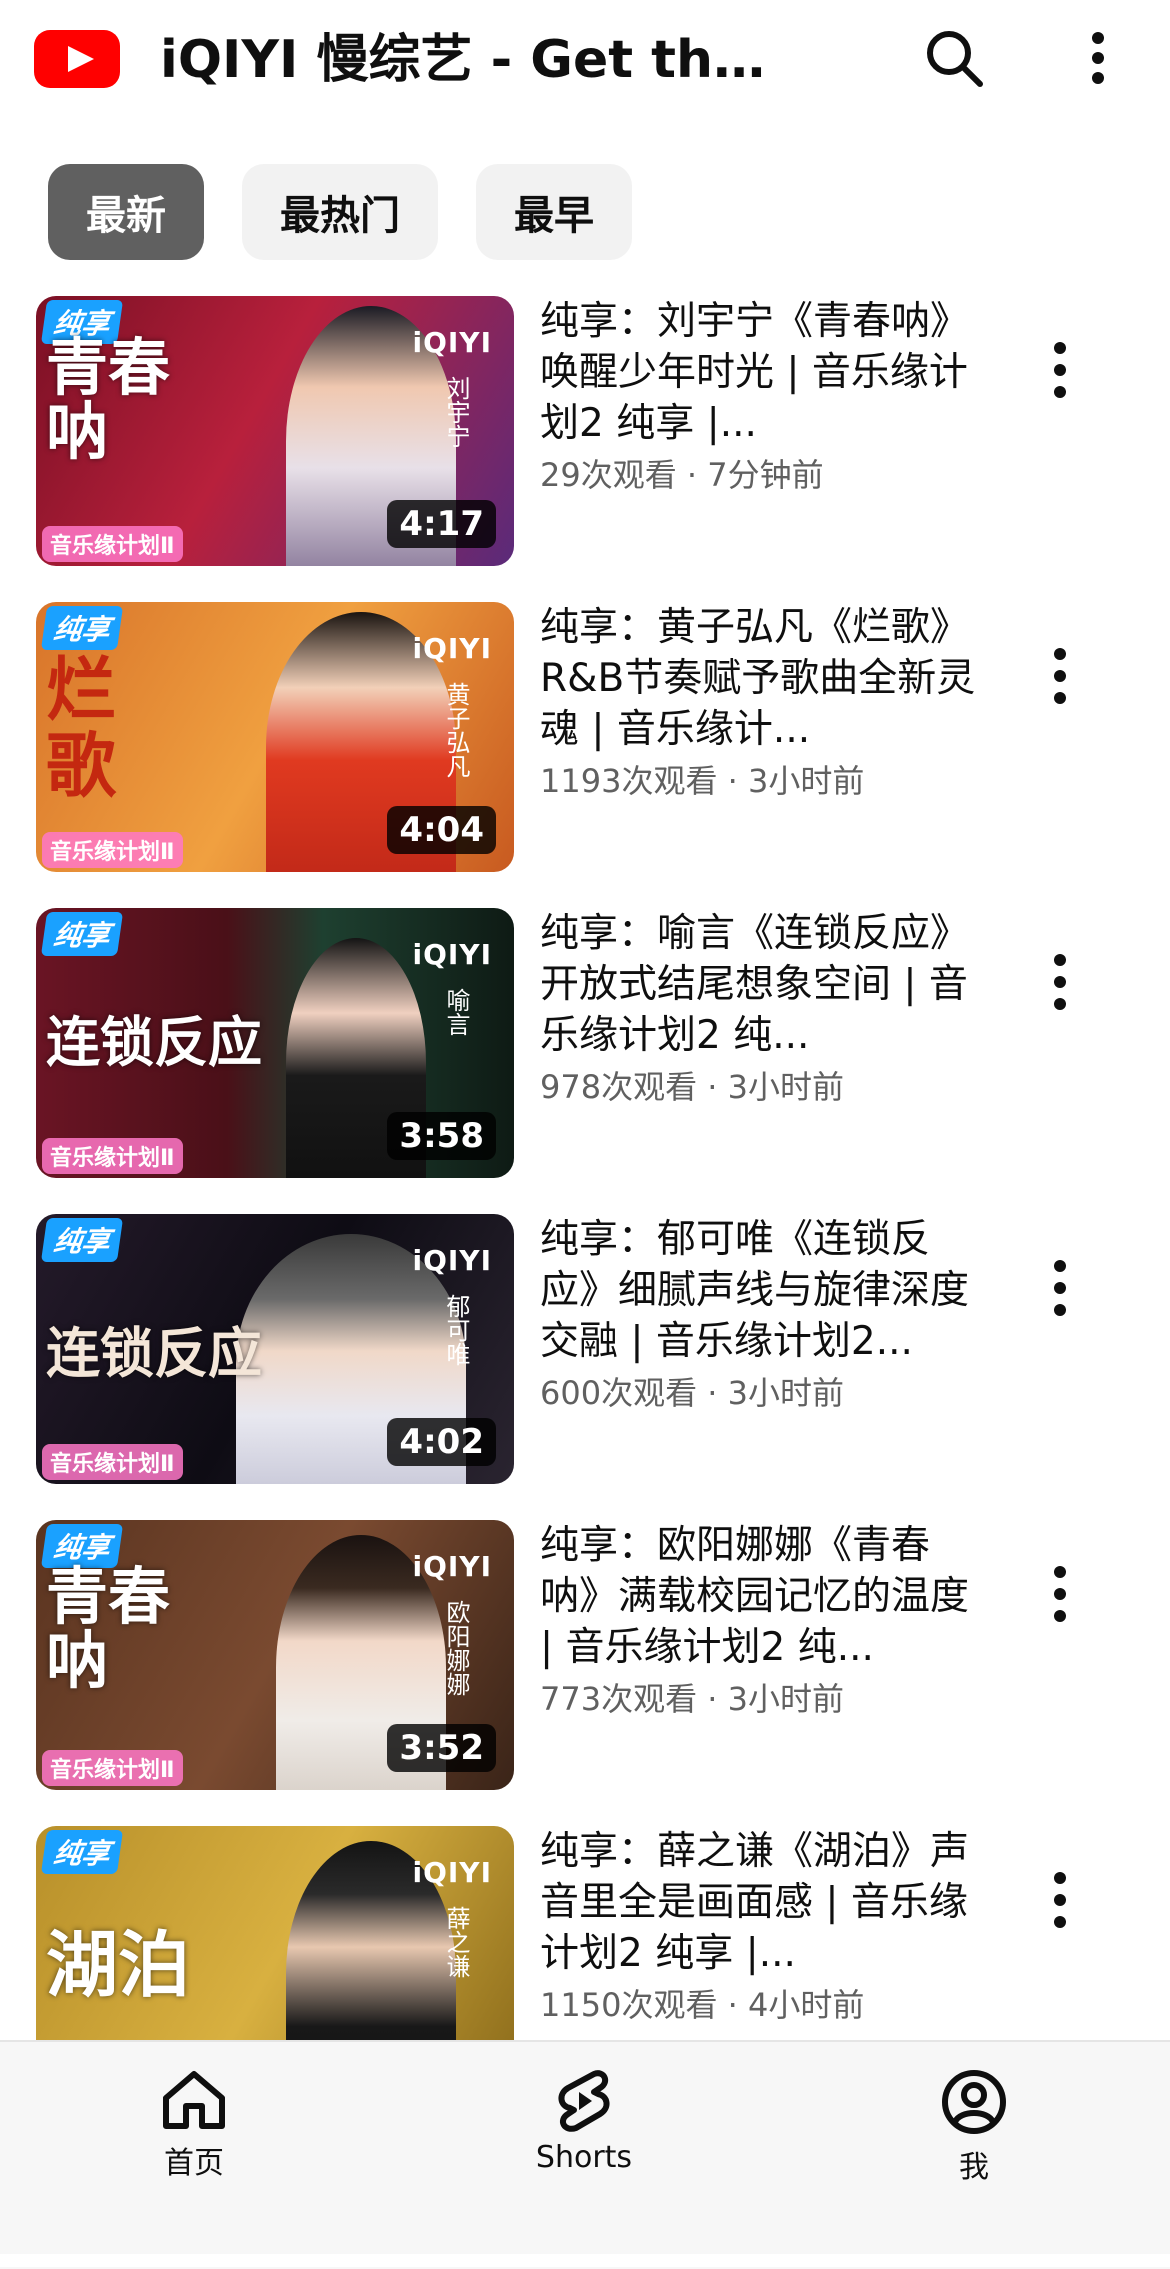 This screenshot has width=1170, height=2269. I want to click on thumb-artist: 喻言, so click(456, 1012).